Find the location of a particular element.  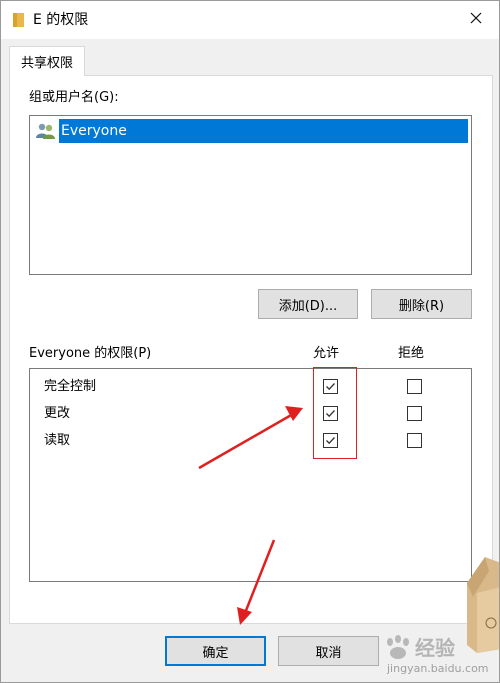

users-label: 组或用户名(G): is located at coordinates (74, 97).